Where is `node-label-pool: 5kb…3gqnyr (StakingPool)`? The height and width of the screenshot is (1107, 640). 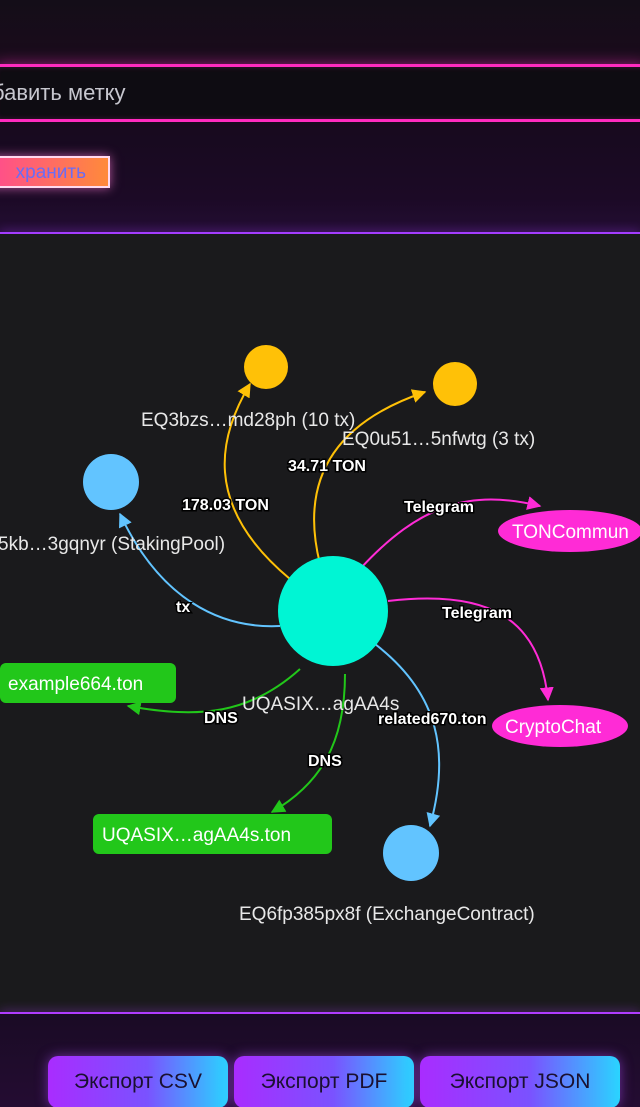 node-label-pool: 5kb…3gqnyr (StakingPool) is located at coordinates (112, 544).